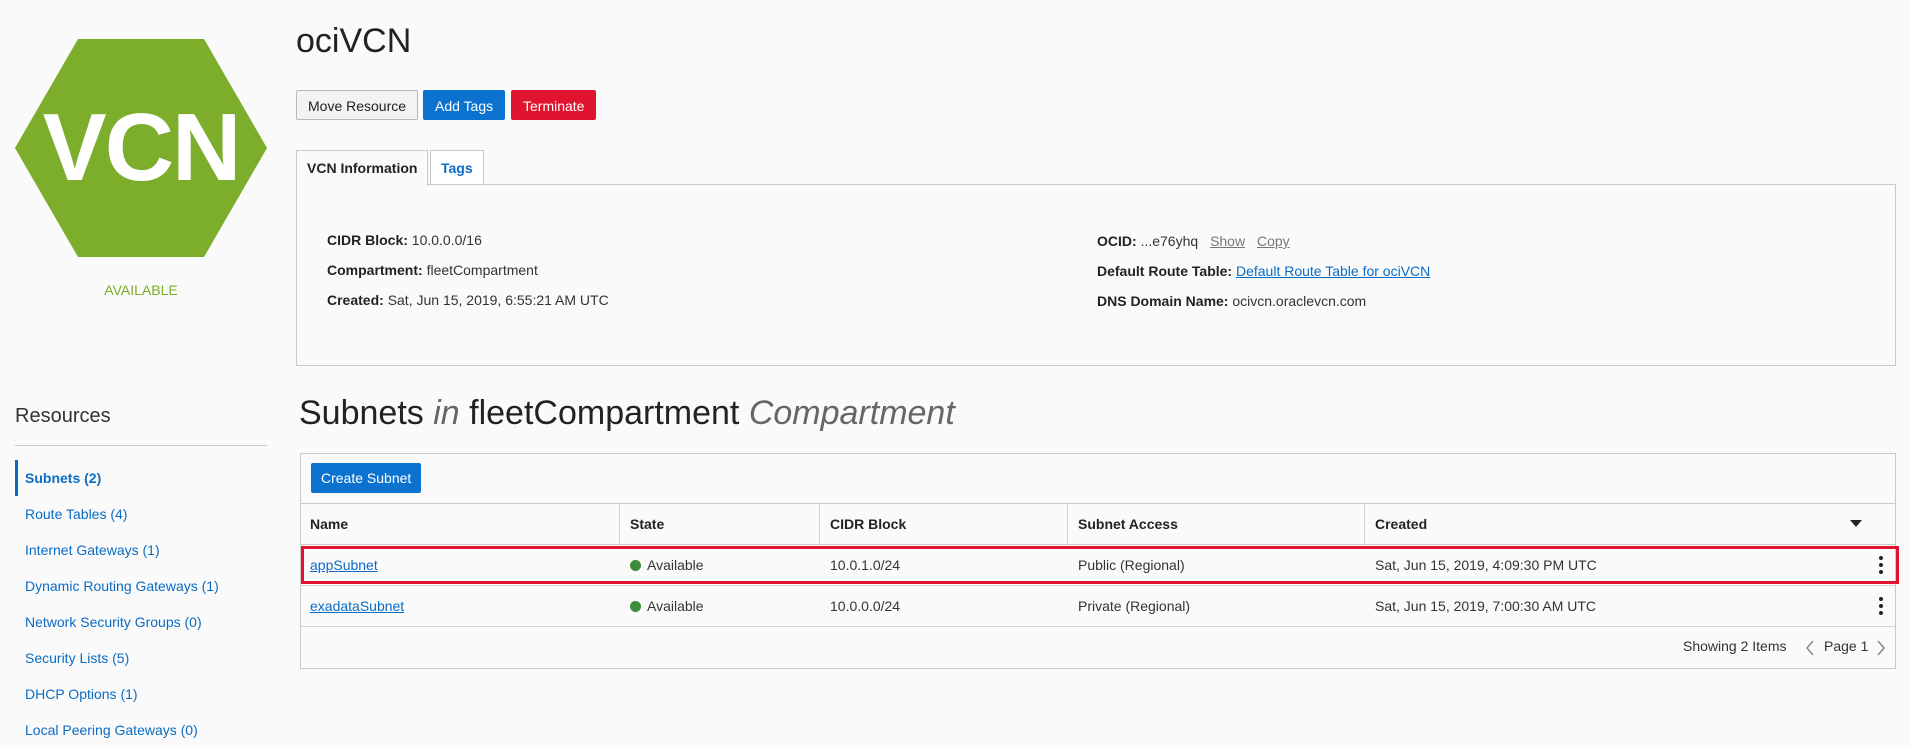  Describe the element at coordinates (1227, 241) in the screenshot. I see `ocid-show-link: Show` at that location.